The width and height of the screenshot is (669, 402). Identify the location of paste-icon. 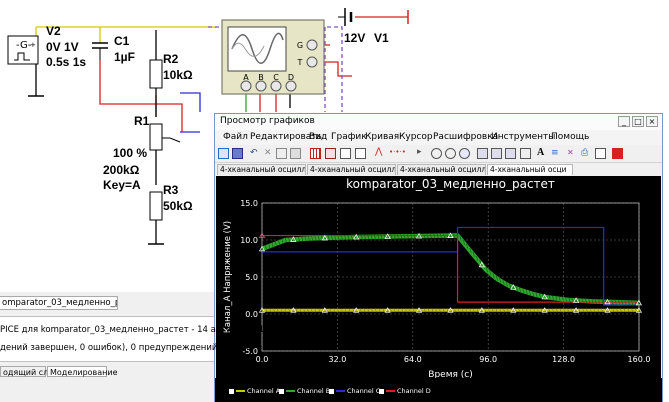
(295, 153).